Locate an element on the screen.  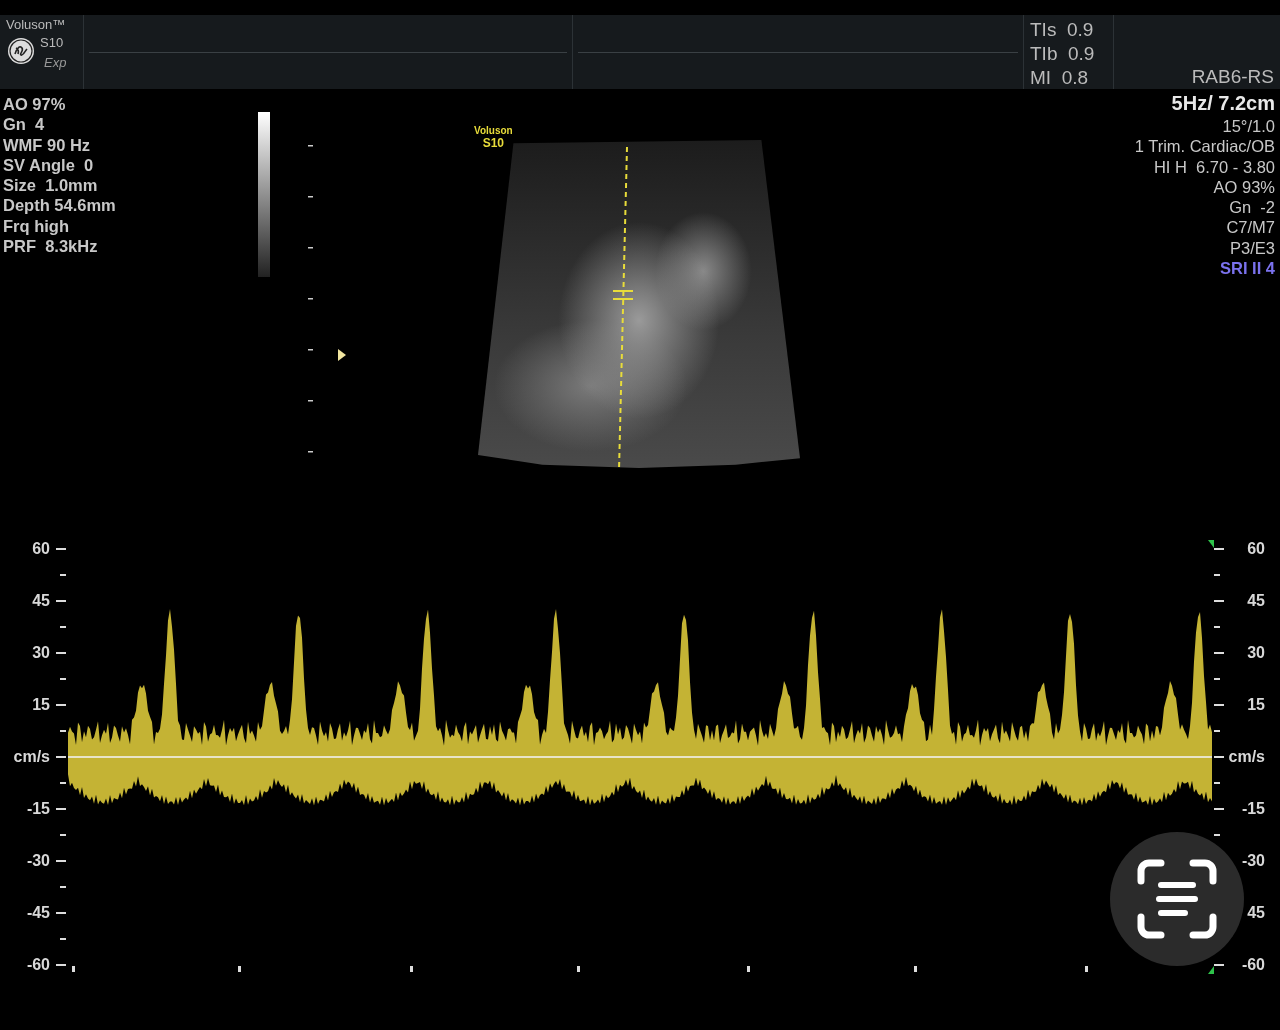
axis-label: -45 is located at coordinates (38, 913).